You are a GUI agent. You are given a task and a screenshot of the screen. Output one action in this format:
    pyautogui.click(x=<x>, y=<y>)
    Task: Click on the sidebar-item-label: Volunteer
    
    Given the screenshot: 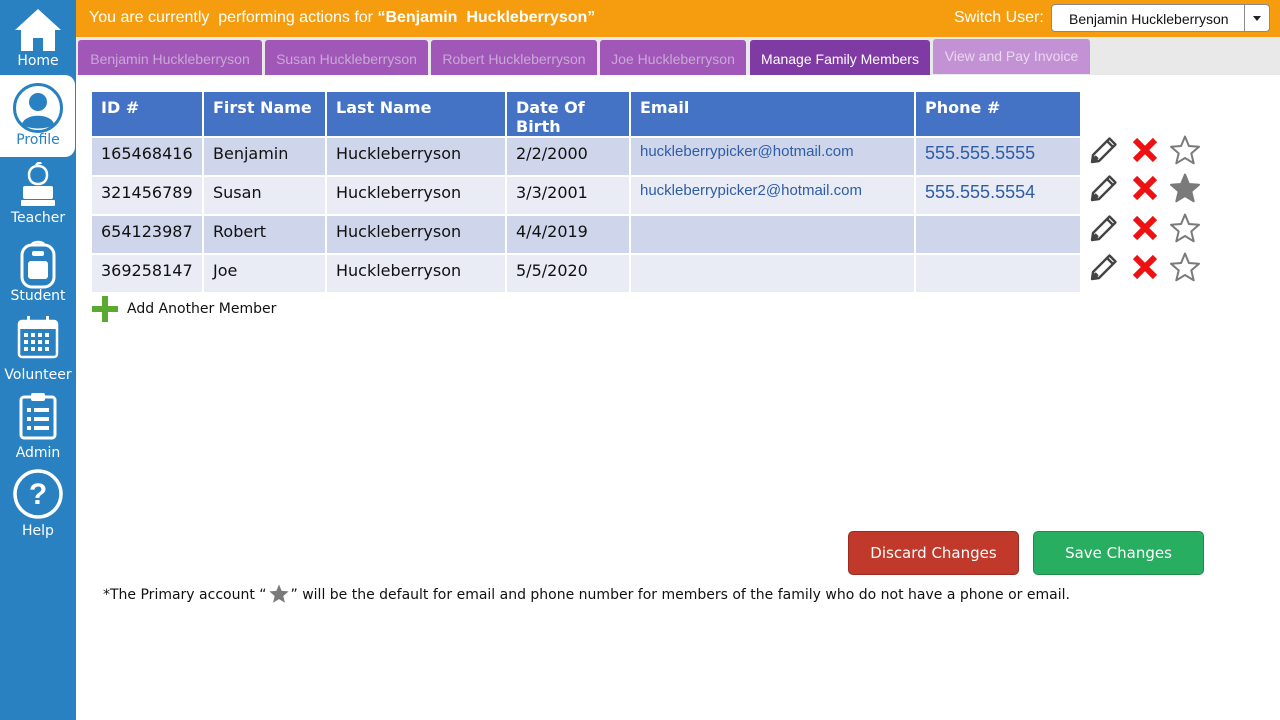 What is the action you would take?
    pyautogui.click(x=38, y=375)
    